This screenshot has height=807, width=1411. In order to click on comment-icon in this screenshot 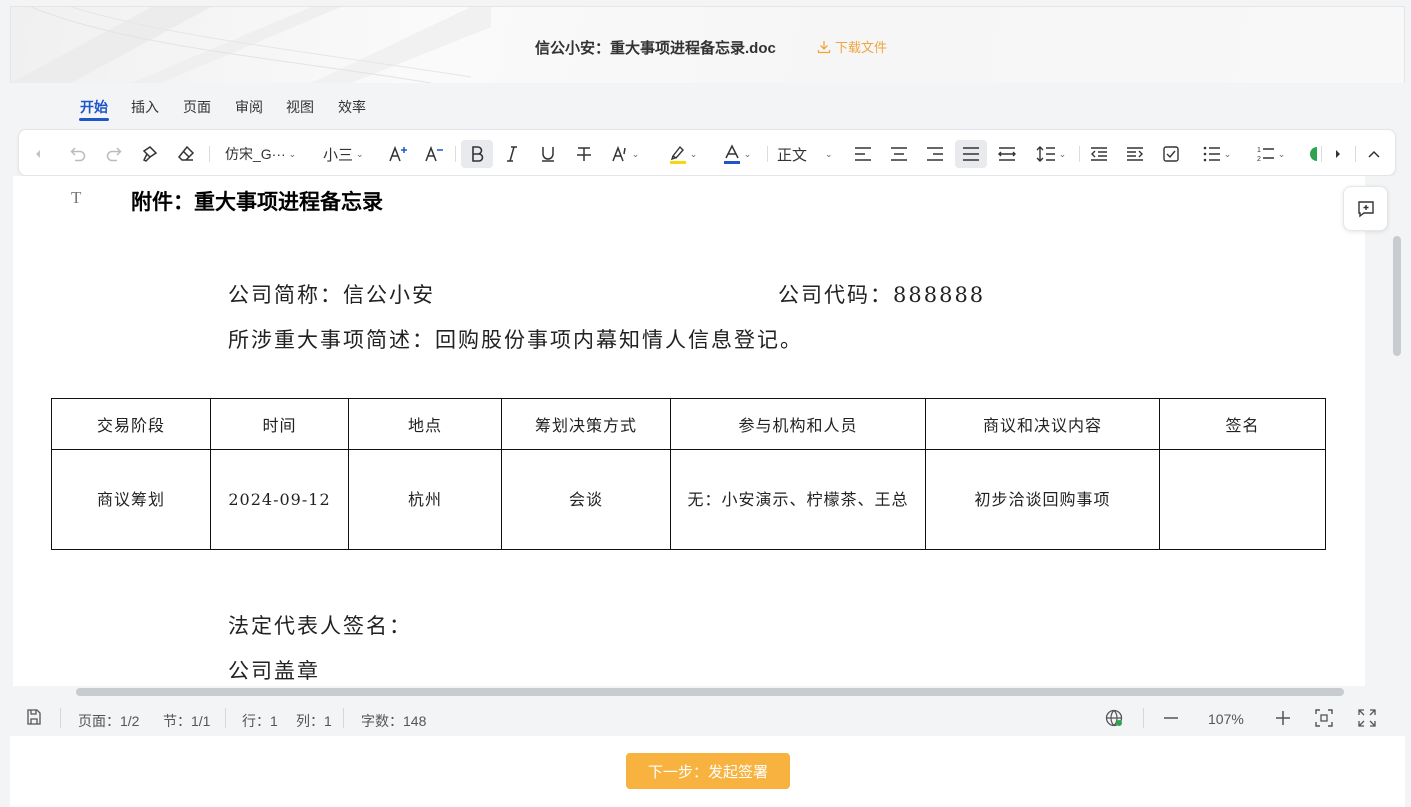, I will do `click(1365, 208)`.